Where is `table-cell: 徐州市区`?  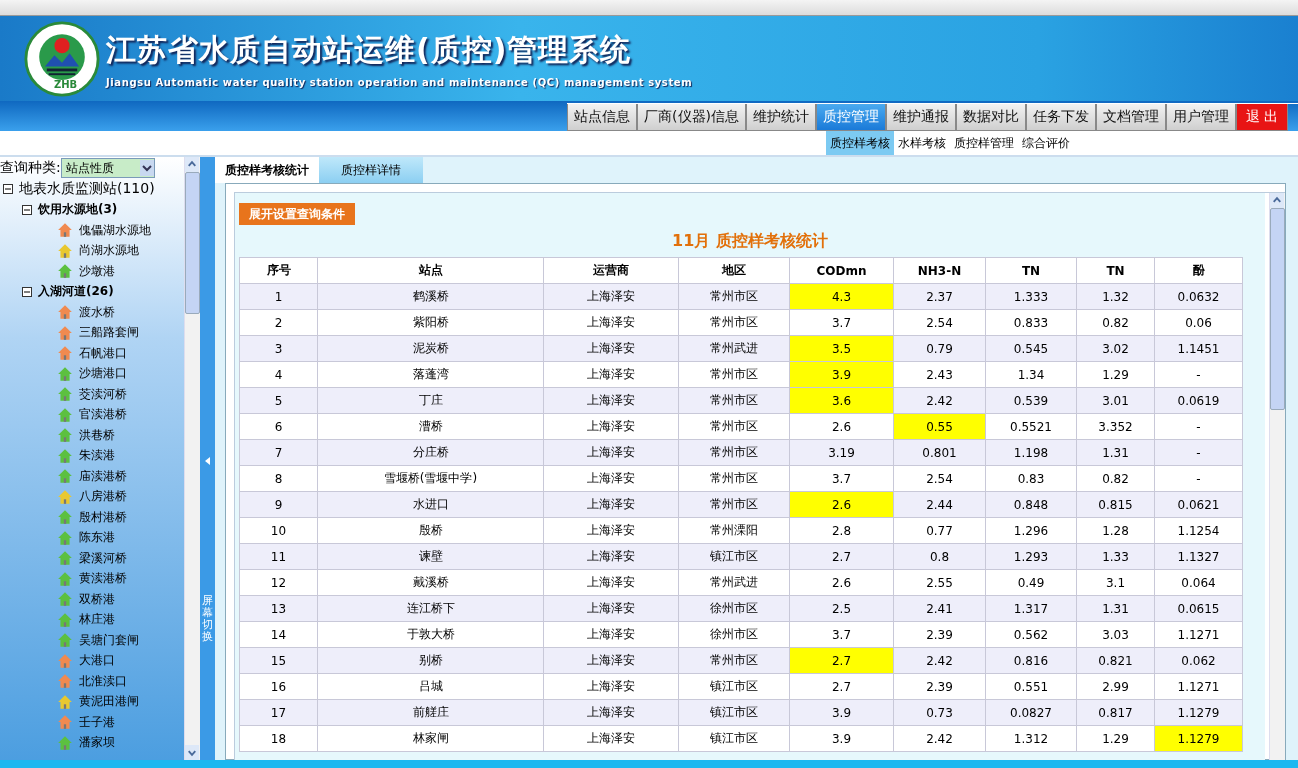
table-cell: 徐州市区 is located at coordinates (734, 634).